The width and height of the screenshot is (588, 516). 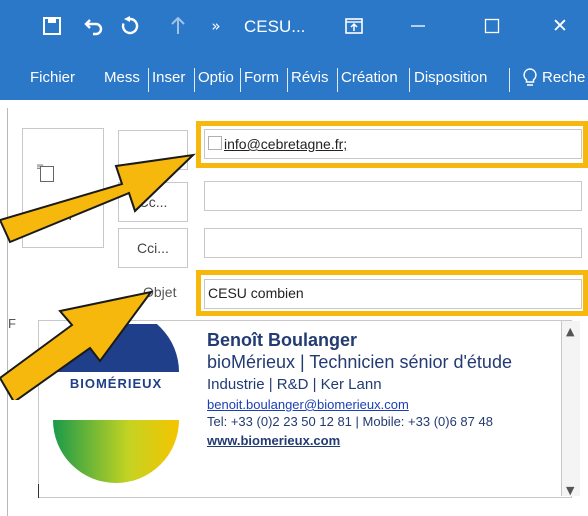 What do you see at coordinates (216, 26) in the screenshot?
I see `more-icon: »` at bounding box center [216, 26].